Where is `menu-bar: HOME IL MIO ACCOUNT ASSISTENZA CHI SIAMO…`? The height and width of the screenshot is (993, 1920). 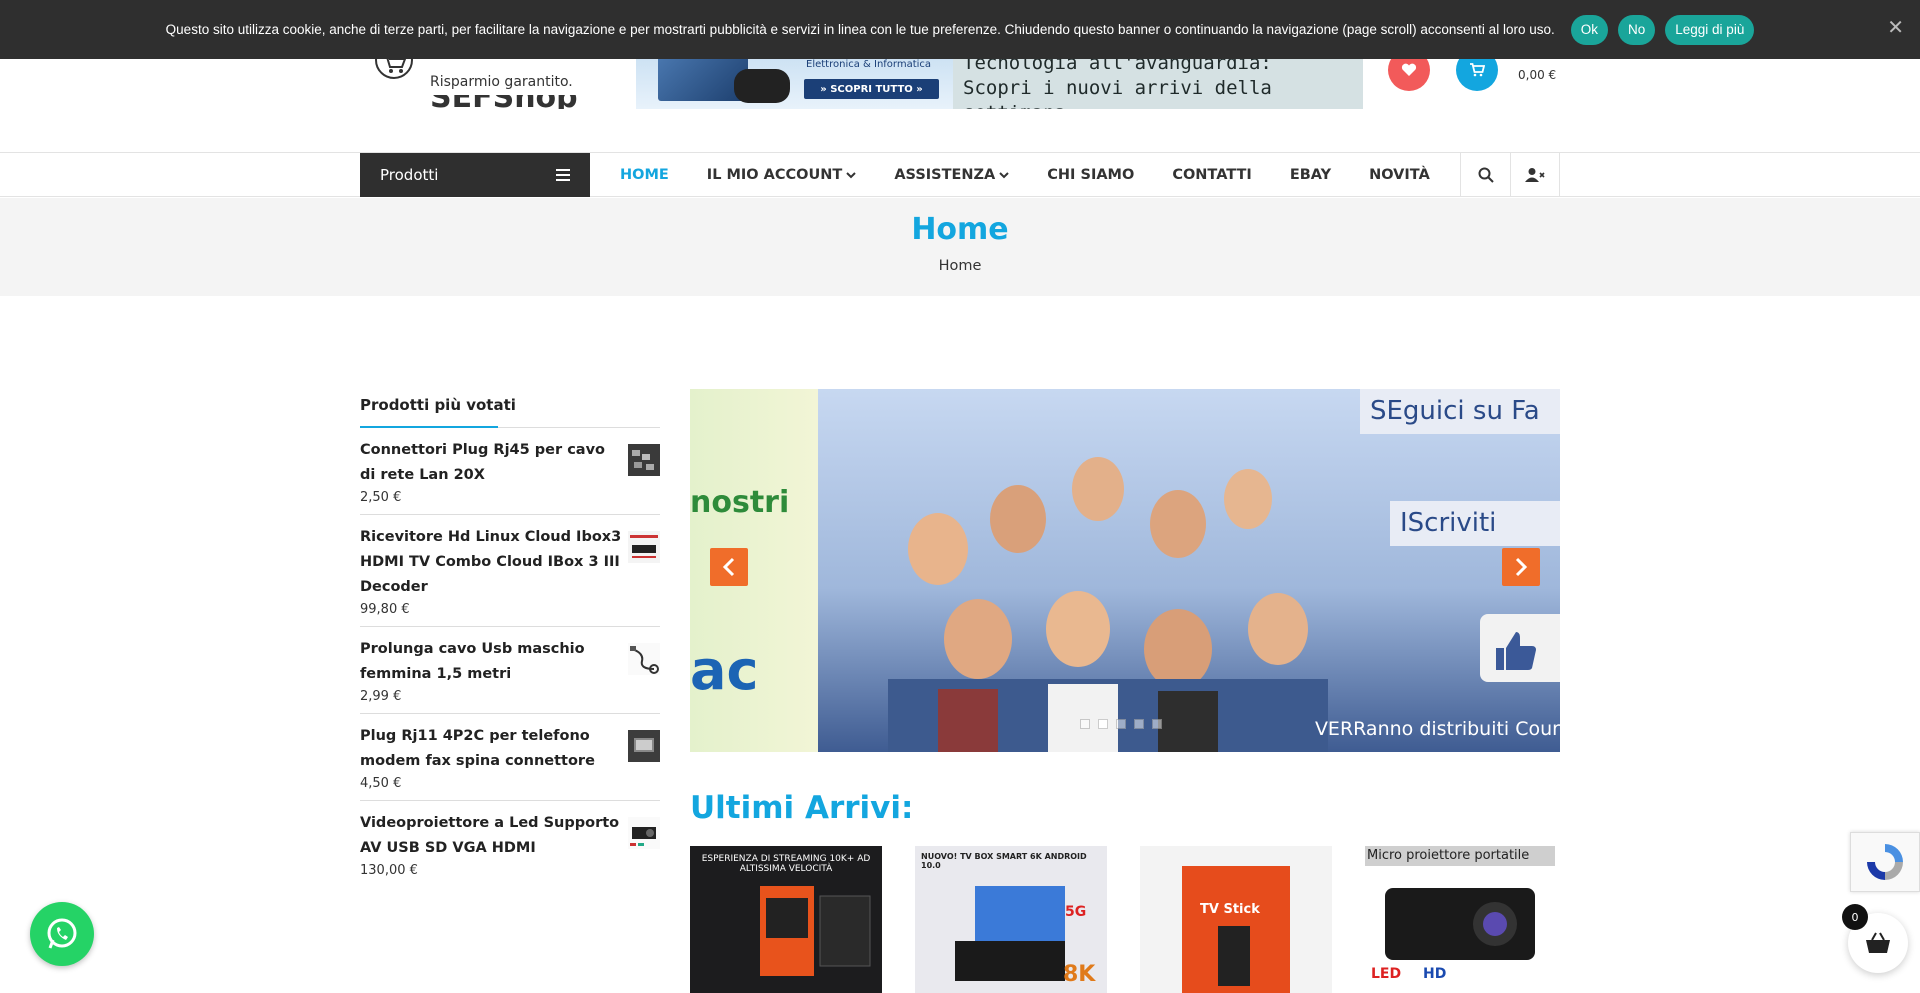
menu-bar: HOME IL MIO ACCOUNT ASSISTENZA CHI SIAMO… is located at coordinates (1025, 175).